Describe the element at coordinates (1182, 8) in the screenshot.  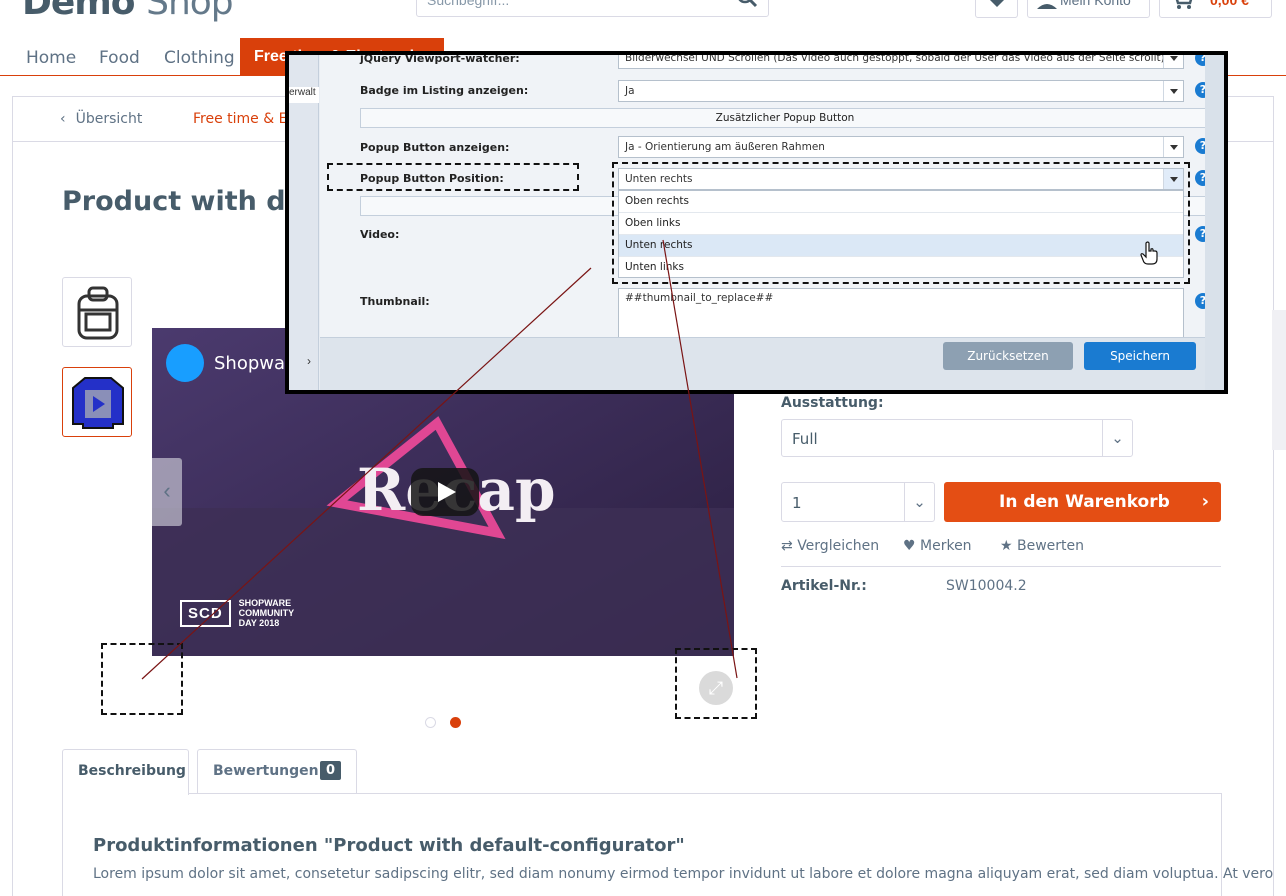
I see `cart-icon` at that location.